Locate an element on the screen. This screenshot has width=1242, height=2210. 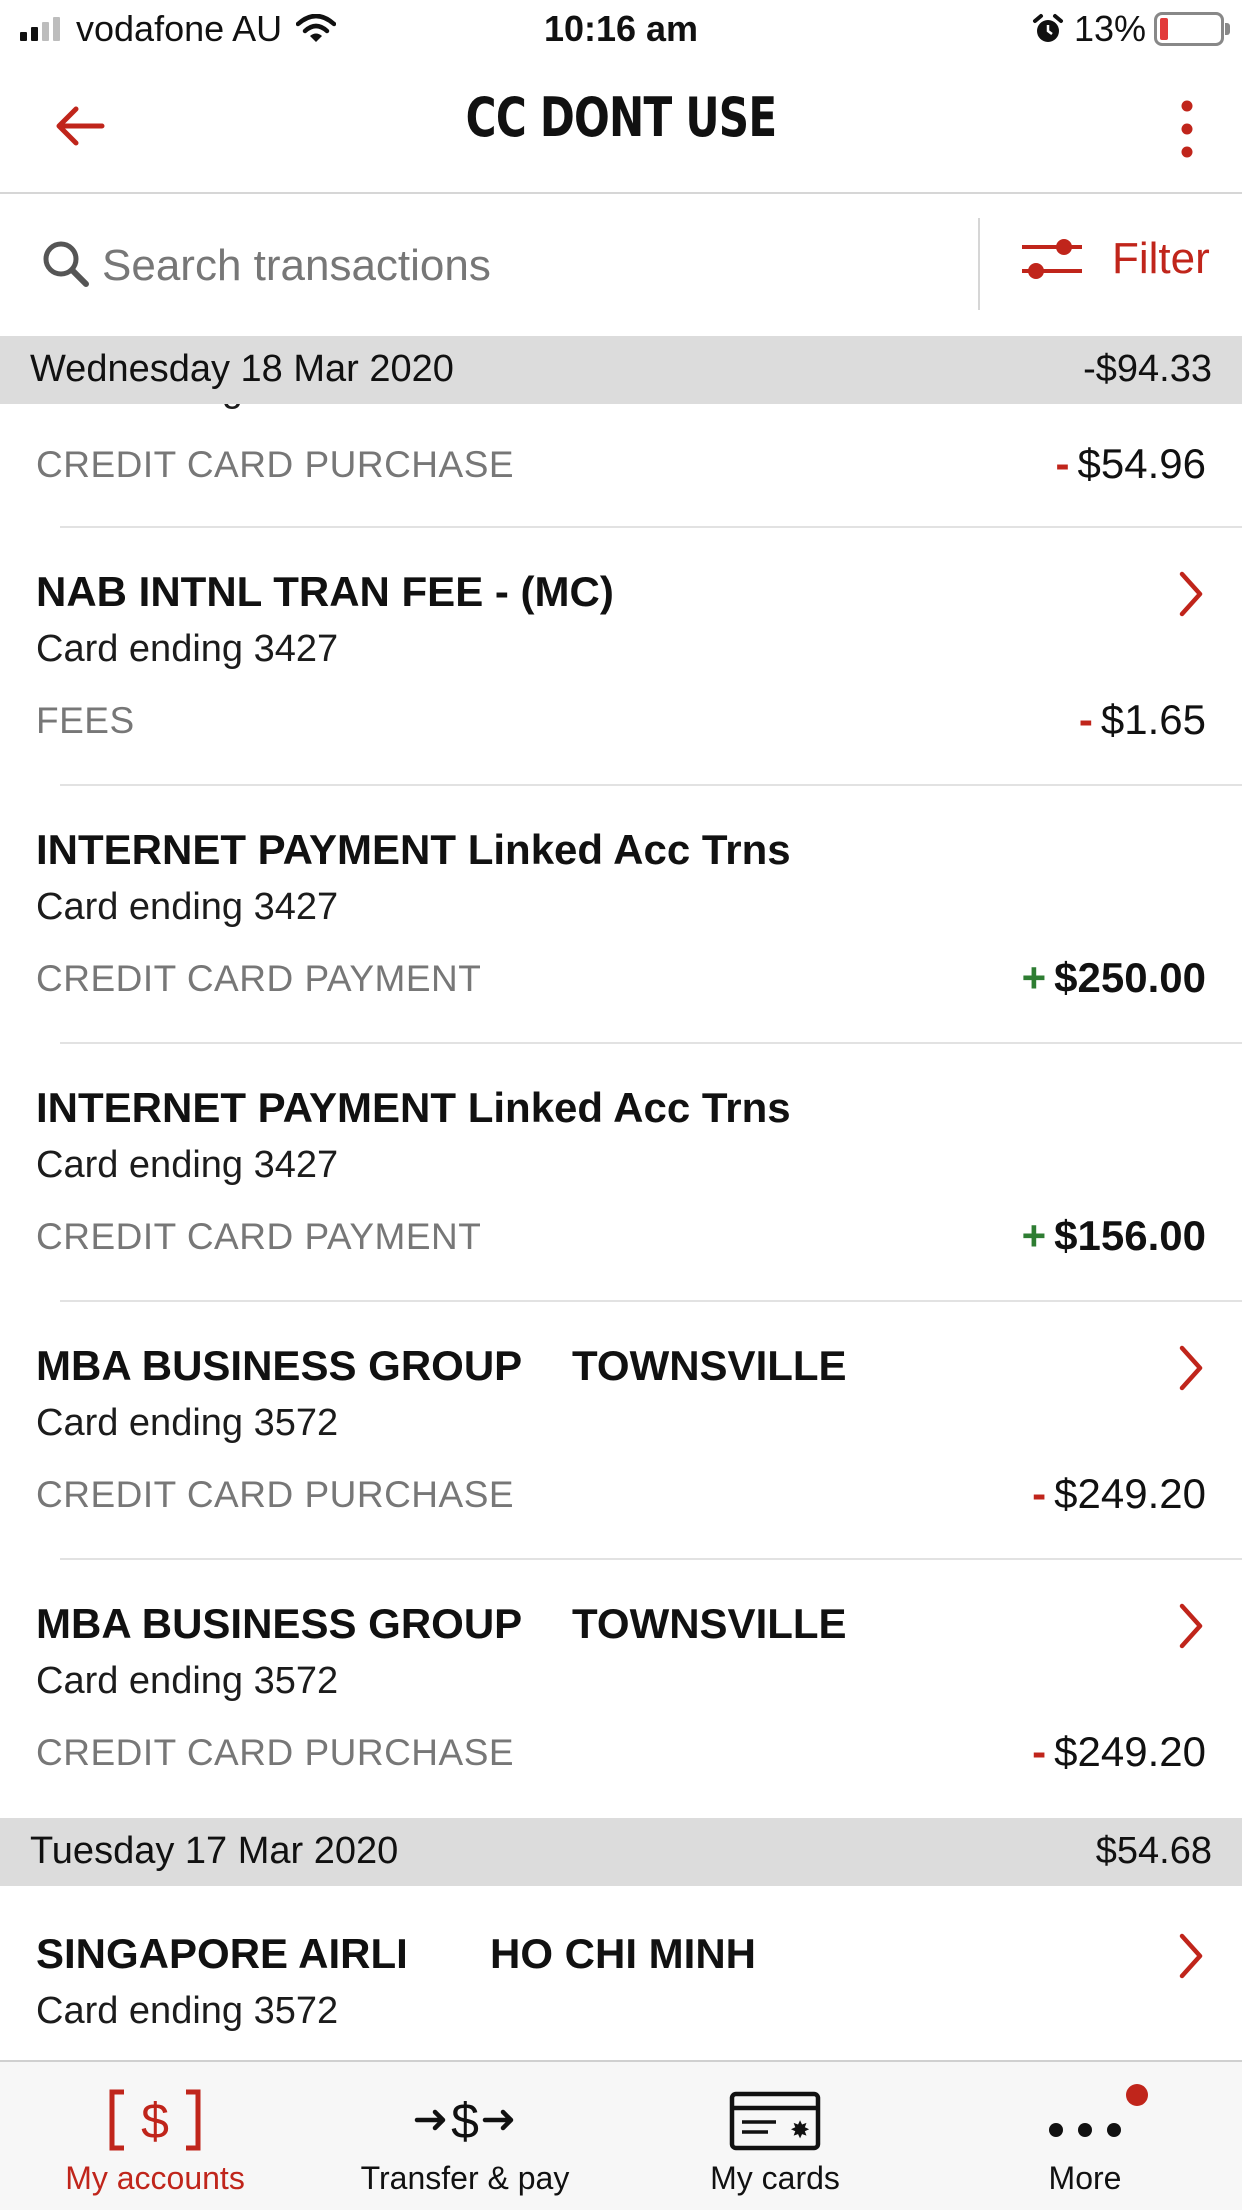
page-title: CC DONT USE is located at coordinates (621, 117).